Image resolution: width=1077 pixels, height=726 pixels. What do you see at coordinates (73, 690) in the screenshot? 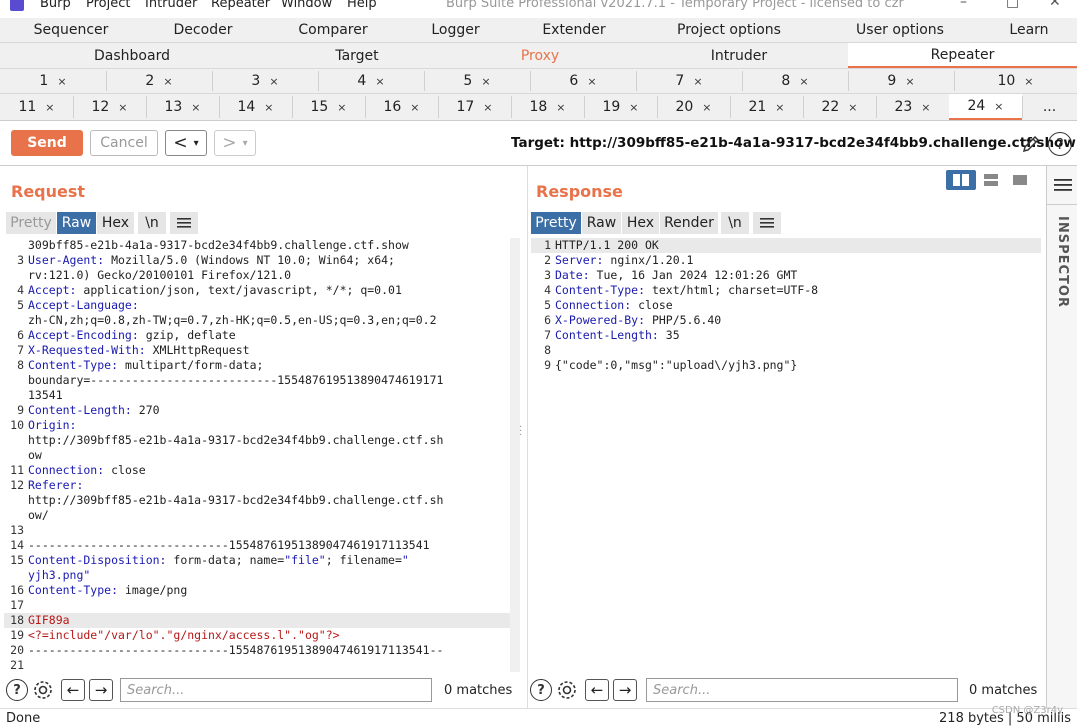
I see `request-search-prev-button: ←` at bounding box center [73, 690].